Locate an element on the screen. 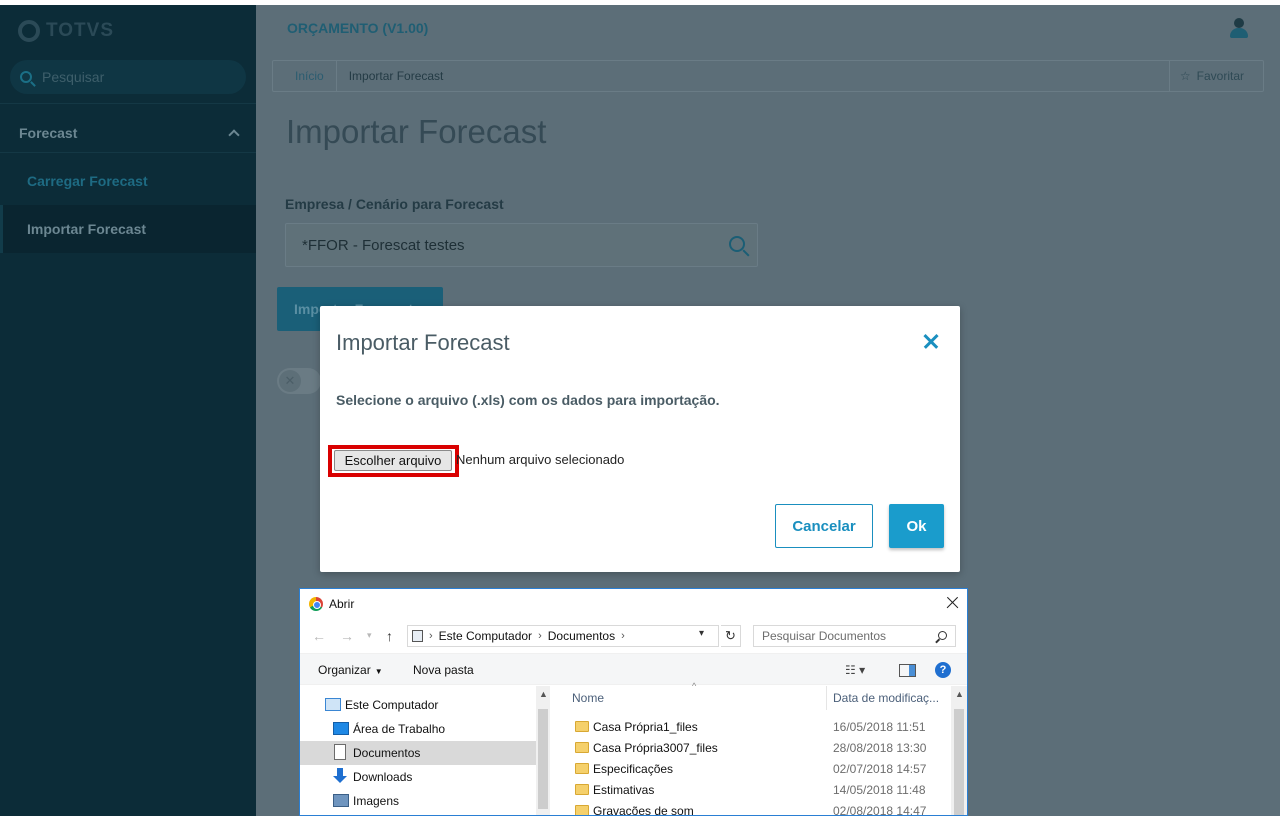  sidebar-group-forecast: Forecast is located at coordinates (128, 133).